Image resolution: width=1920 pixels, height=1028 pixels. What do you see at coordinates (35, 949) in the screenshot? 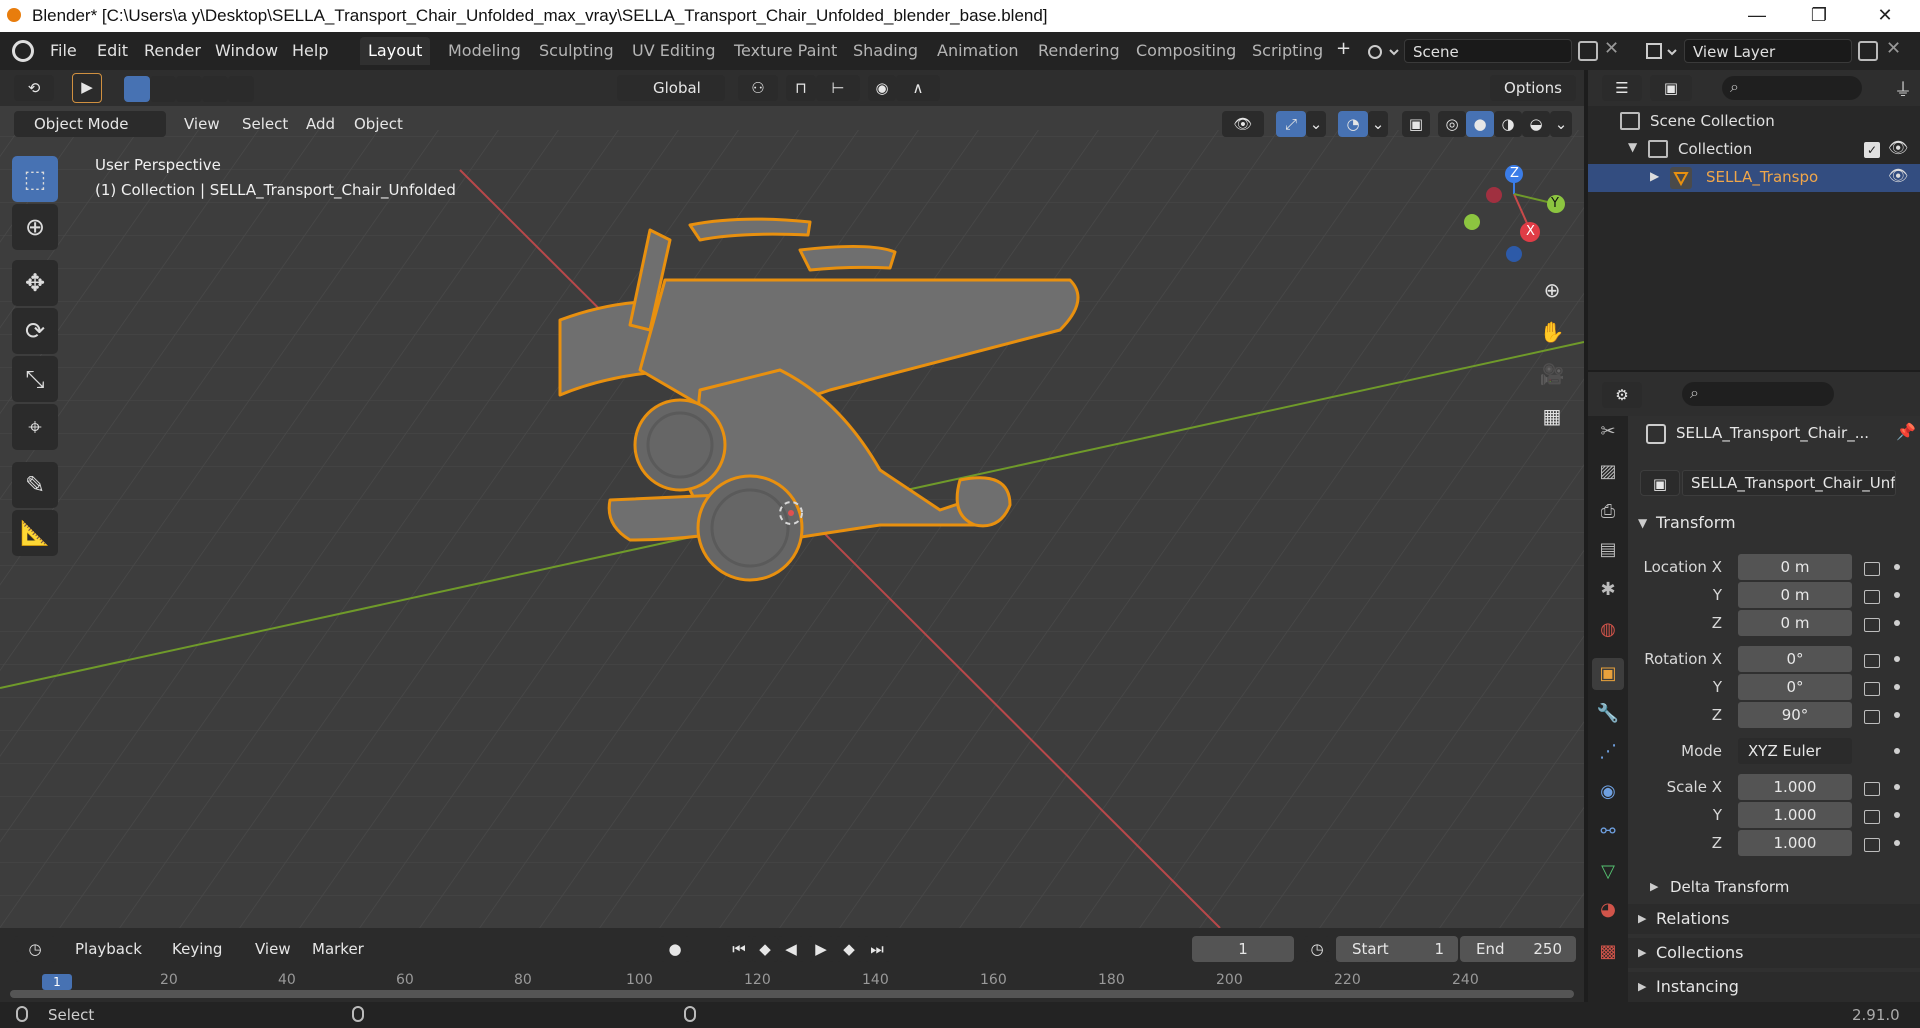
I see `editor-type-clock-icon: ◷` at bounding box center [35, 949].